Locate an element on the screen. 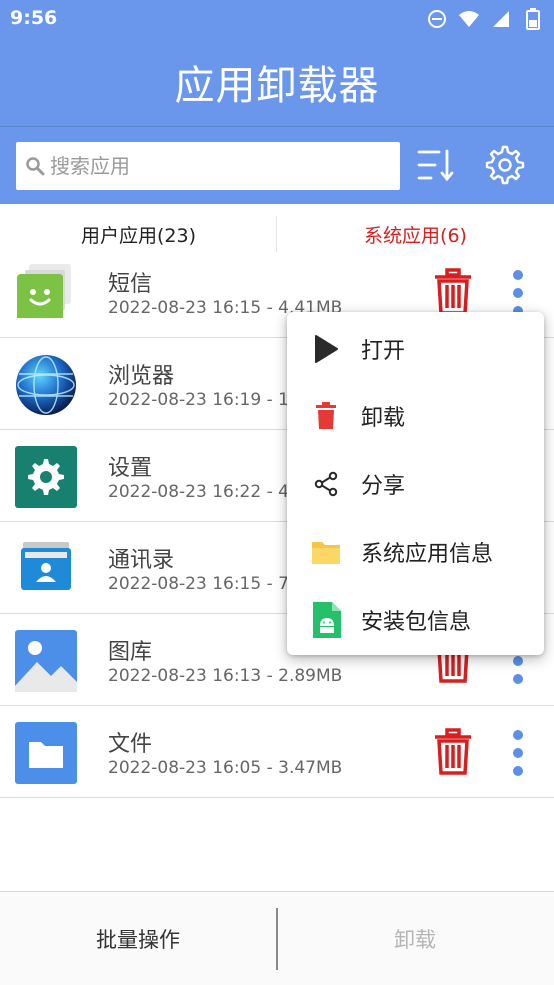 Image resolution: width=554 pixels, height=985 pixels. app-bar: 应用卸载器 is located at coordinates (277, 82).